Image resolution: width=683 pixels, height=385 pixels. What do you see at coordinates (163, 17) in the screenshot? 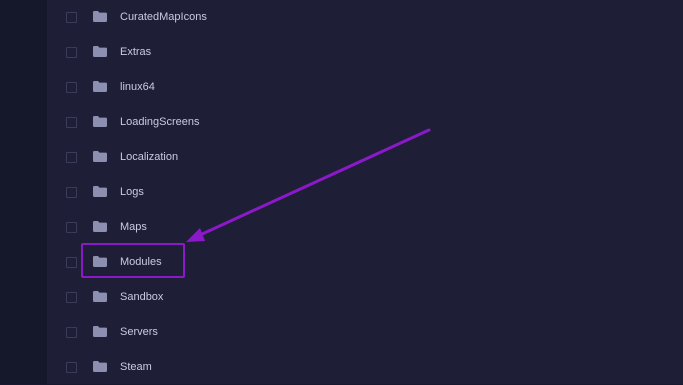
I see `file-name: CuratedMapIcons` at bounding box center [163, 17].